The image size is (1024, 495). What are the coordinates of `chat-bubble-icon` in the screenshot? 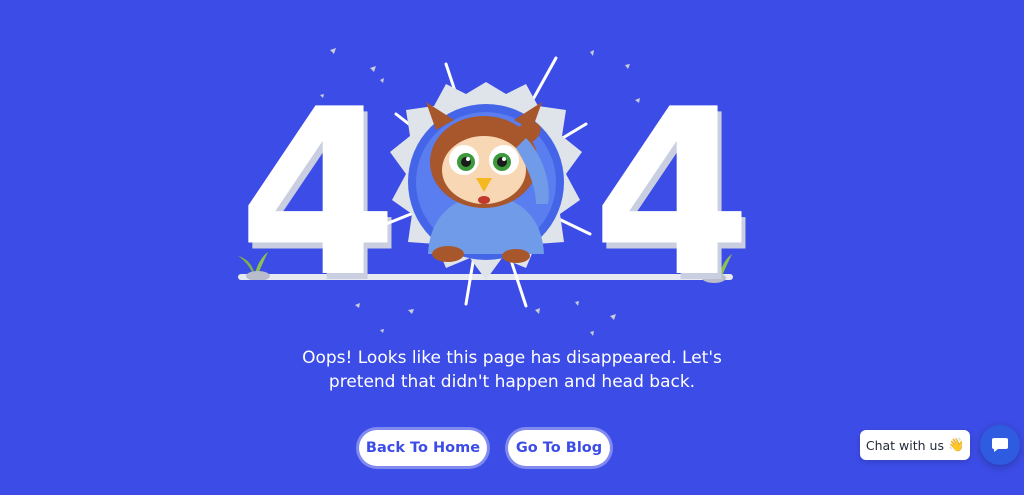 It's located at (1000, 445).